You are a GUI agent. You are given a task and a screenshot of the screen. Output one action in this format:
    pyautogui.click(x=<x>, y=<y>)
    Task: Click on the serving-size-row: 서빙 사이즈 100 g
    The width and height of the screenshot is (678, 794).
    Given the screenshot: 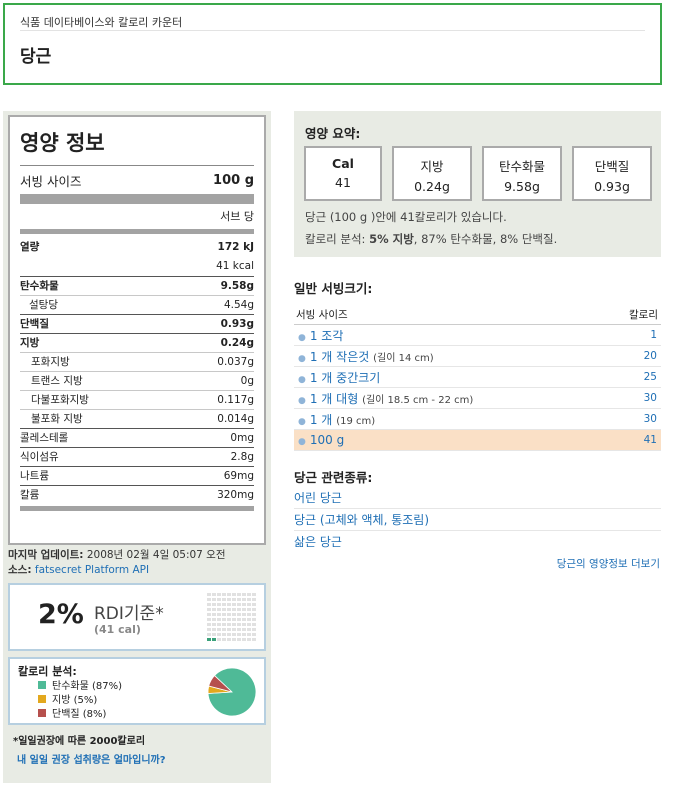 What is the action you would take?
    pyautogui.click(x=137, y=180)
    